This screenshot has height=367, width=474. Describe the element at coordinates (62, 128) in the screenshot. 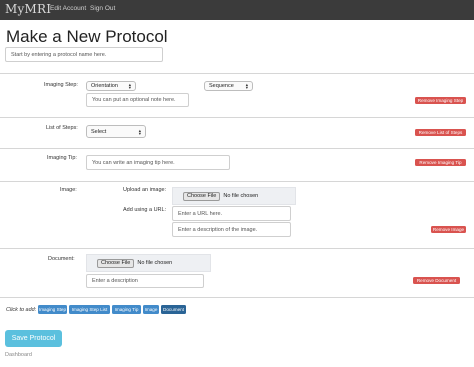

I see `list-of-steps-label: List of Steps:` at that location.